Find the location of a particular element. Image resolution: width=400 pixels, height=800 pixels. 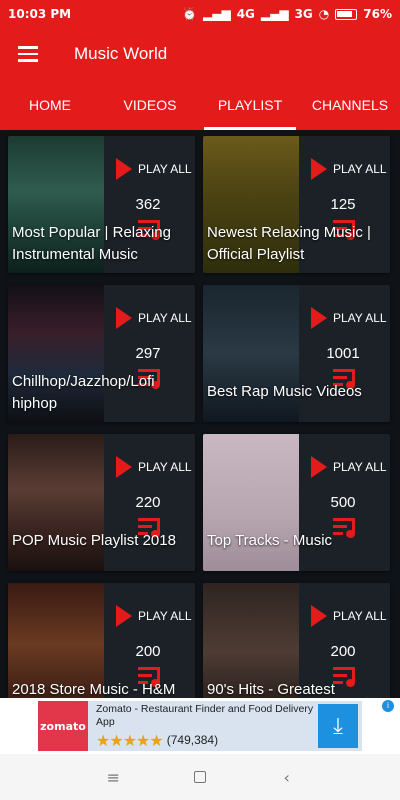

video-count: 125 is located at coordinates (343, 204).